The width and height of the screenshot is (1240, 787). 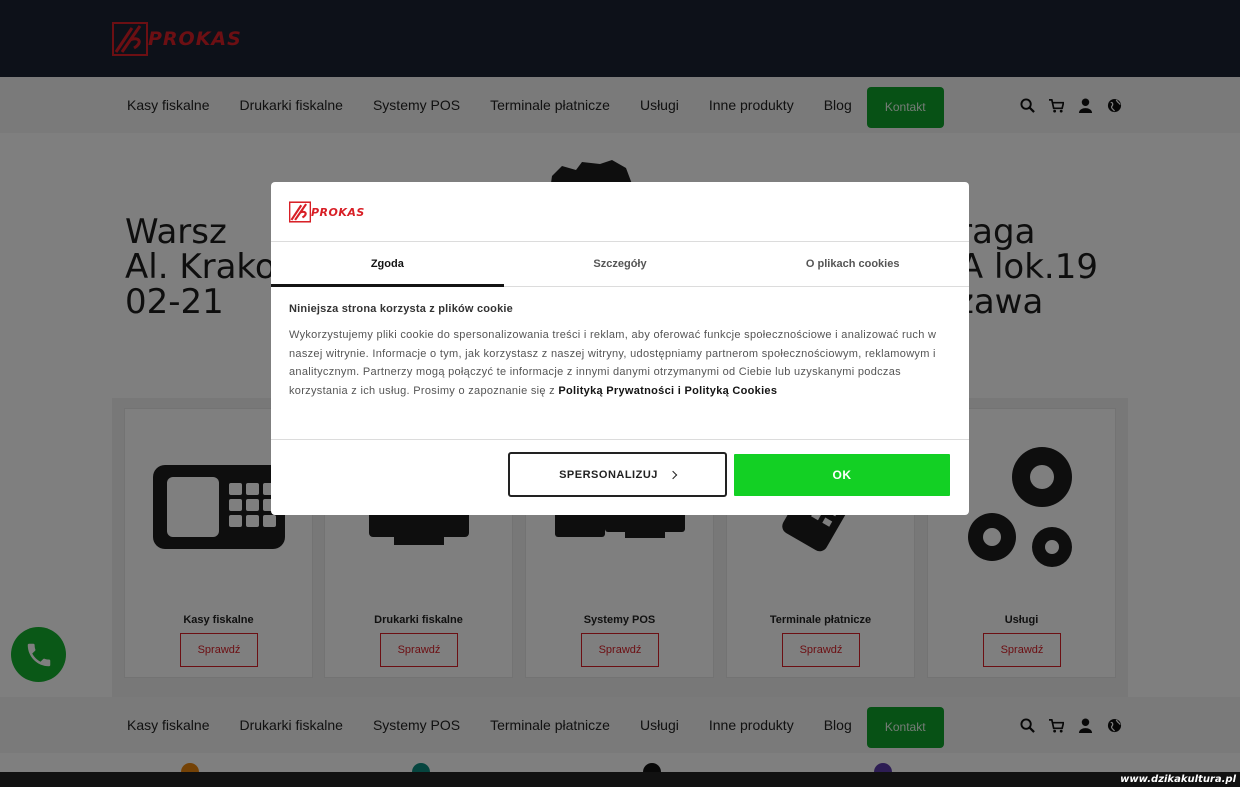 I want to click on ok-button: OK, so click(x=842, y=475).